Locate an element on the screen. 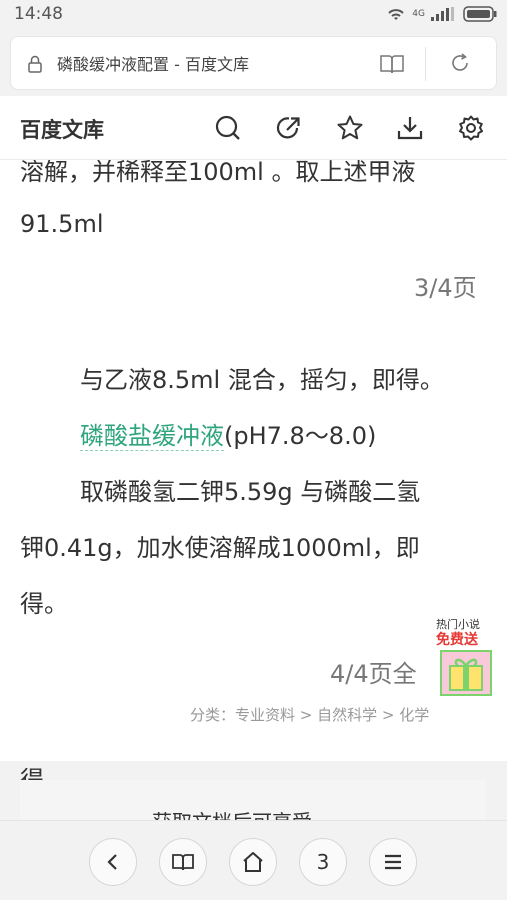  home-button is located at coordinates (253, 862).